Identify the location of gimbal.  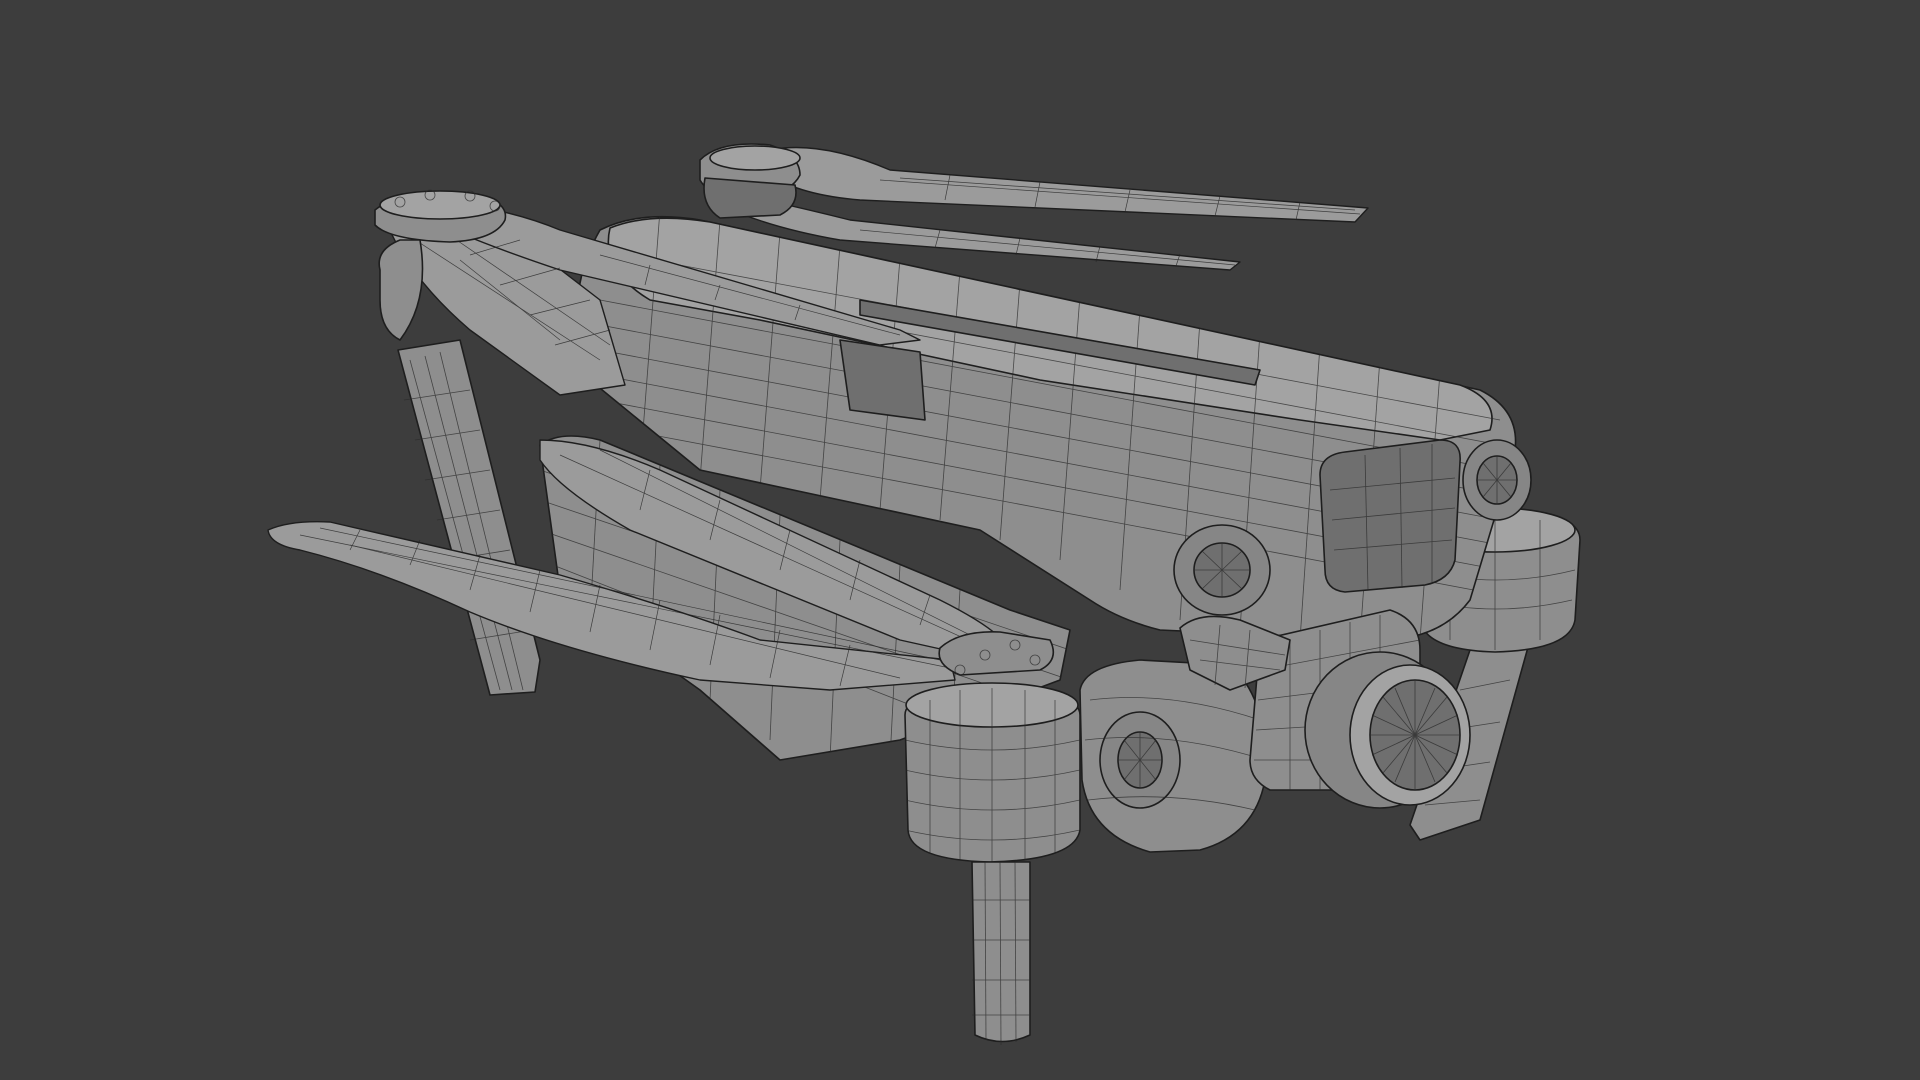
(1173, 756).